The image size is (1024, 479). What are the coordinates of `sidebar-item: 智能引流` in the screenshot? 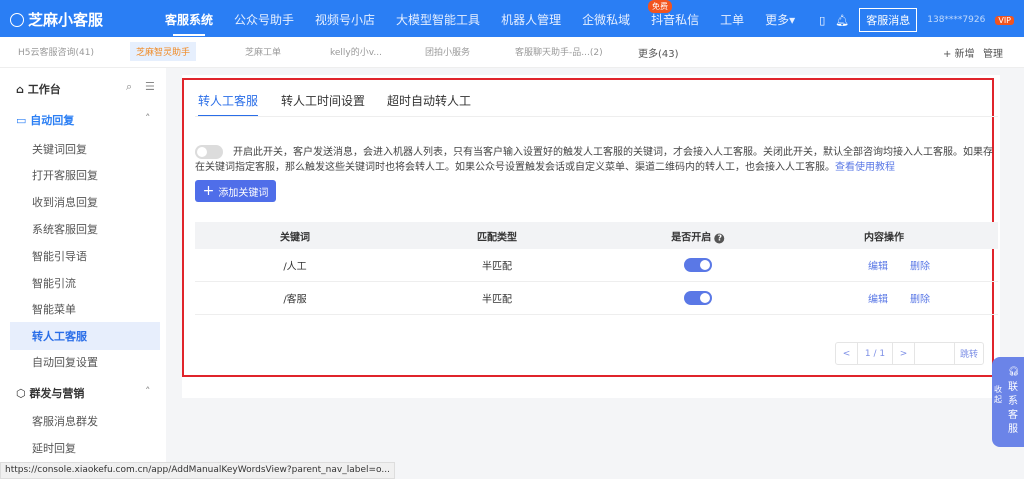 It's located at (54, 283).